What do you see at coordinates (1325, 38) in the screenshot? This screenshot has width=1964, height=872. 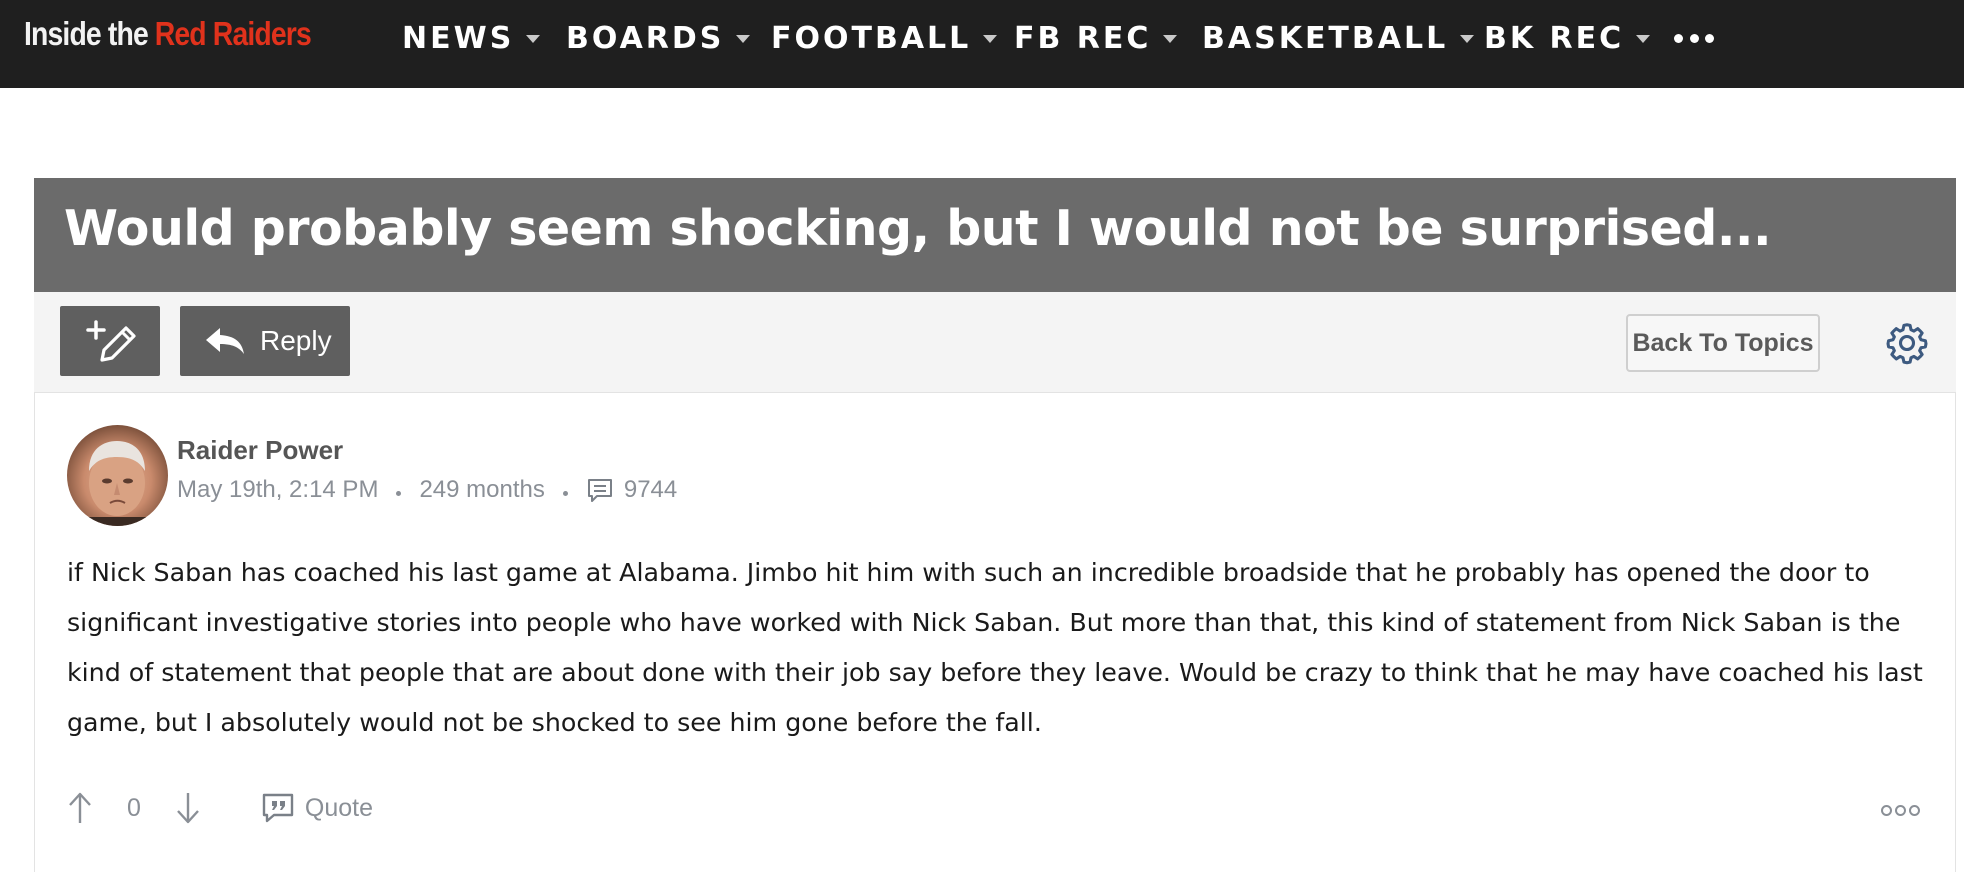 I see `nav-item-label: BASKETBALL` at bounding box center [1325, 38].